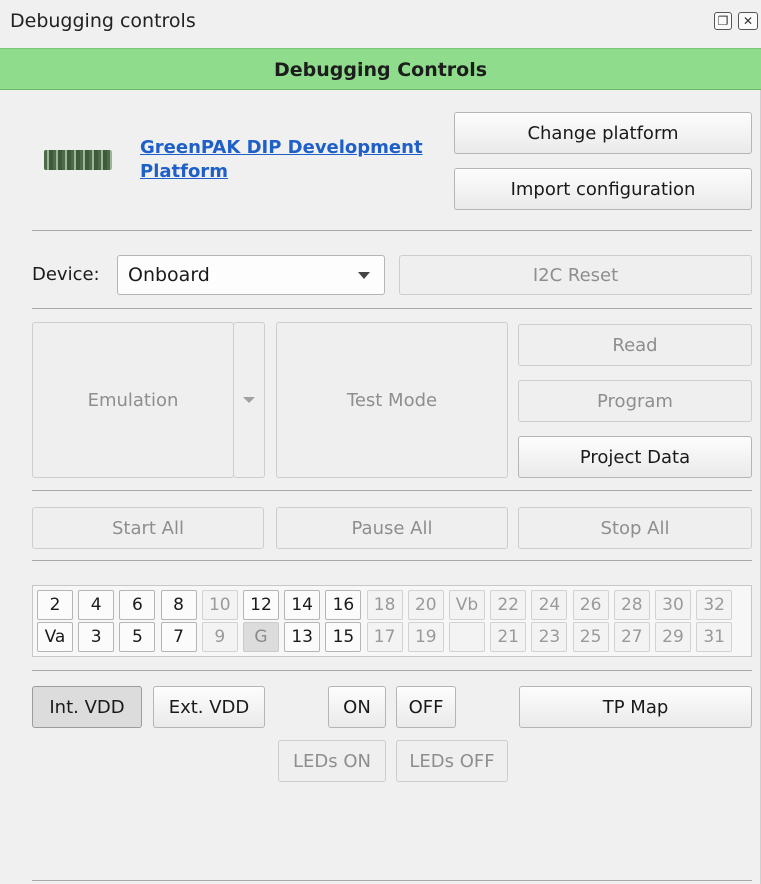 Image resolution: width=761 pixels, height=884 pixels. What do you see at coordinates (575, 275) in the screenshot?
I see `i2c-reset-button: I2C Reset` at bounding box center [575, 275].